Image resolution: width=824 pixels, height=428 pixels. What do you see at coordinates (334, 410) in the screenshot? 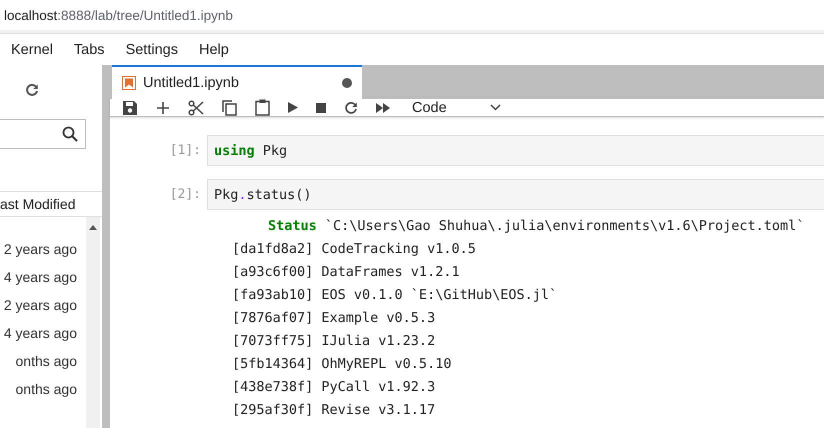
I see `output-line: [295af30f] Revise v3.1.17` at bounding box center [334, 410].